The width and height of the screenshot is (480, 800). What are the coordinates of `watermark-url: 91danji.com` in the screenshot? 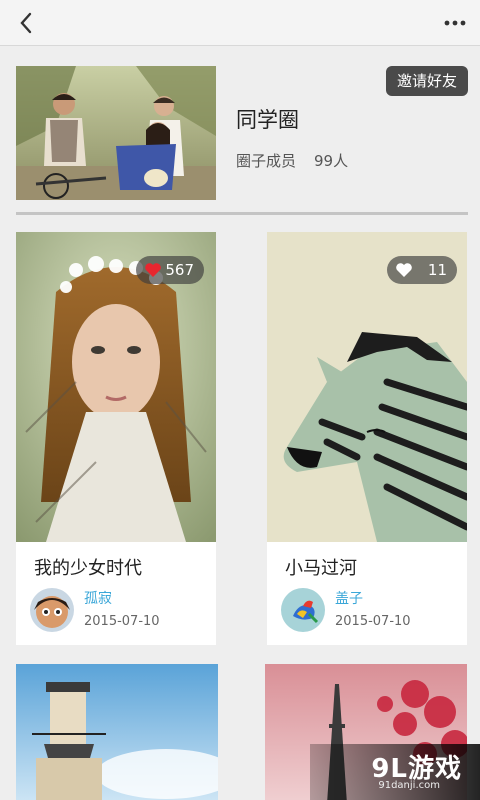 It's located at (409, 785).